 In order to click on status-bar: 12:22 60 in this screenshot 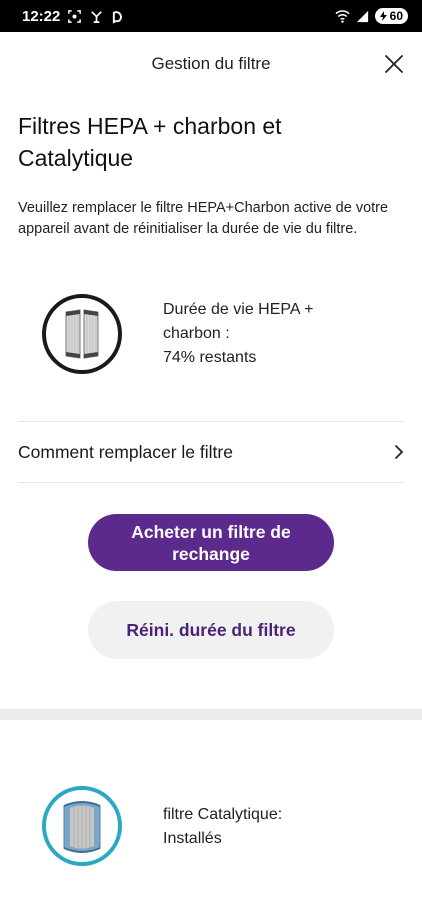, I will do `click(211, 16)`.